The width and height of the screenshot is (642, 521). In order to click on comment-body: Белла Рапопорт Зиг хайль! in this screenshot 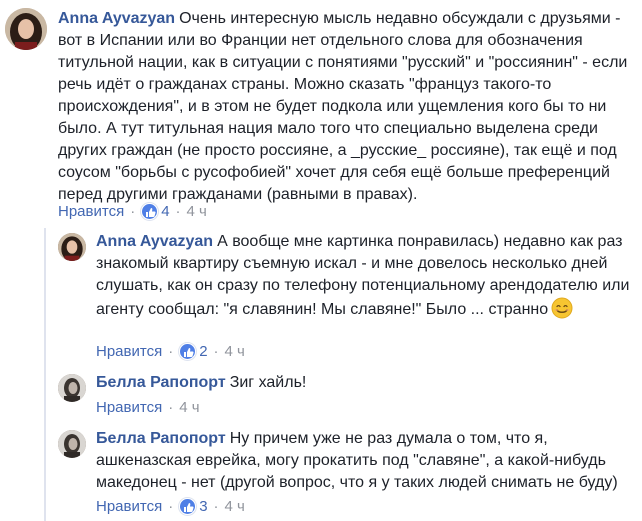, I will do `click(364, 383)`.